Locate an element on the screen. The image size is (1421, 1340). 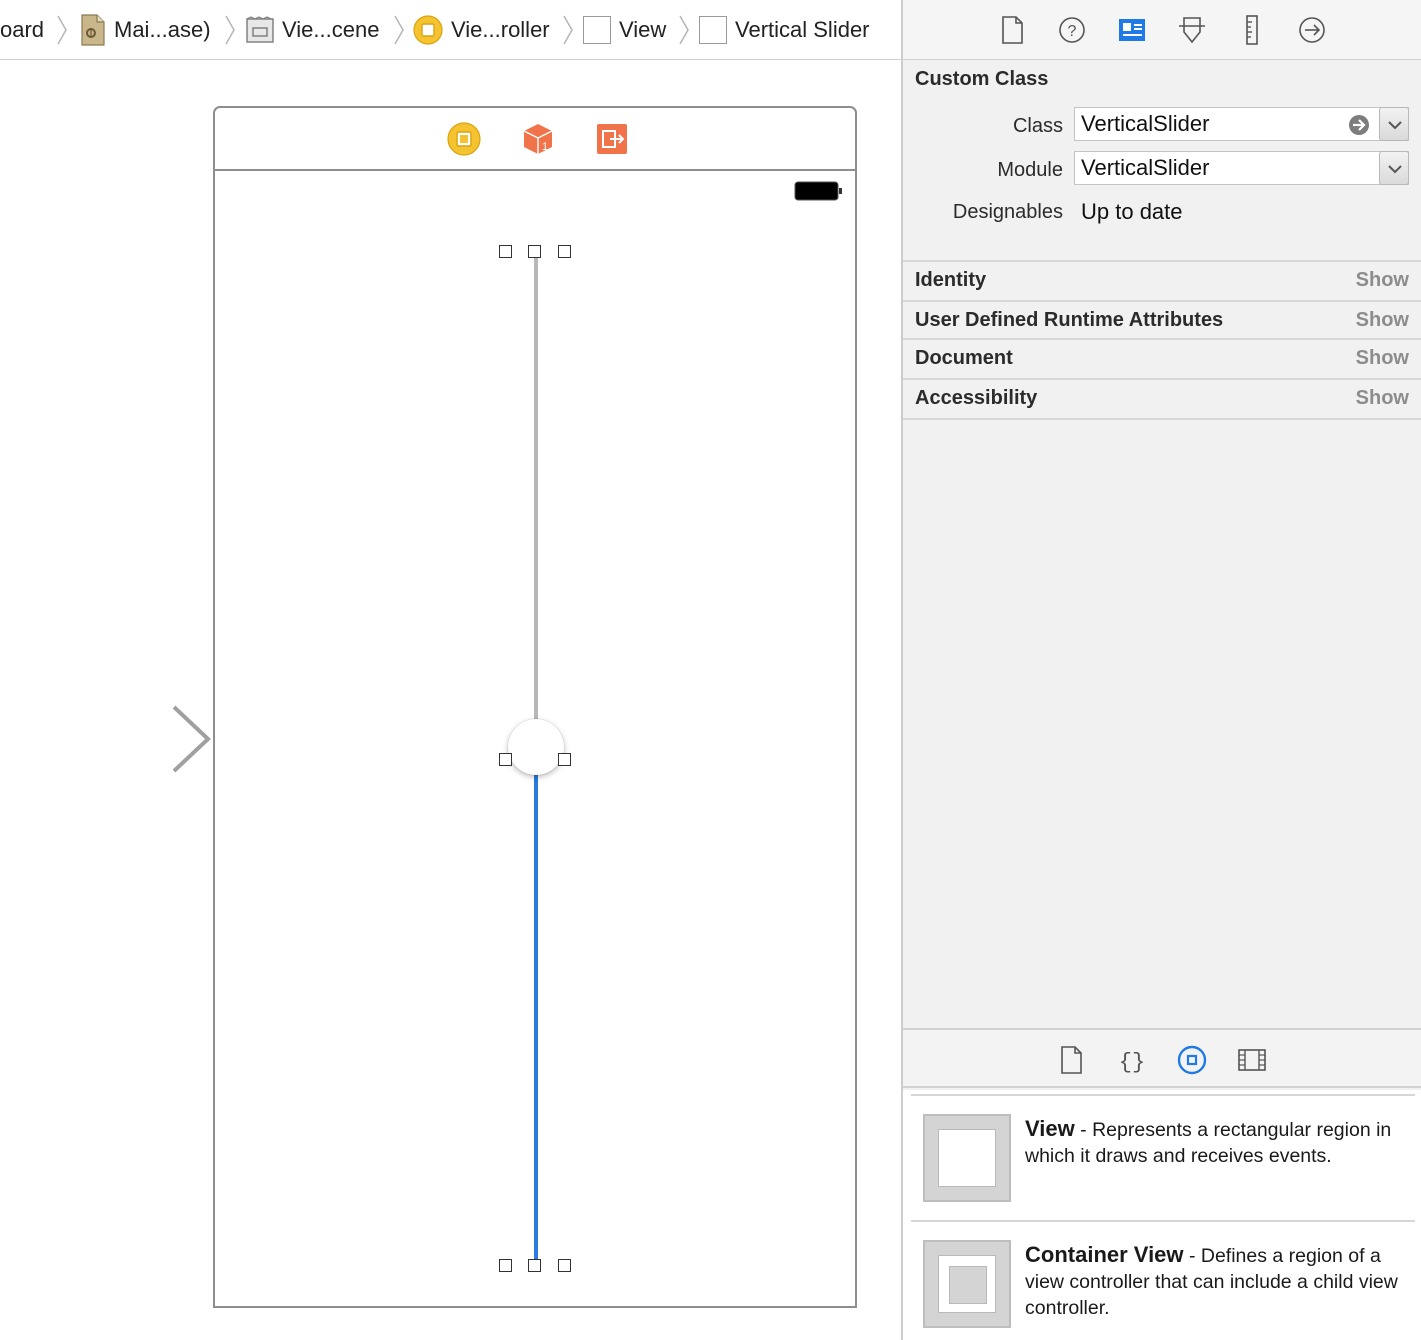
library-tab-bar: {} is located at coordinates (1162, 1058).